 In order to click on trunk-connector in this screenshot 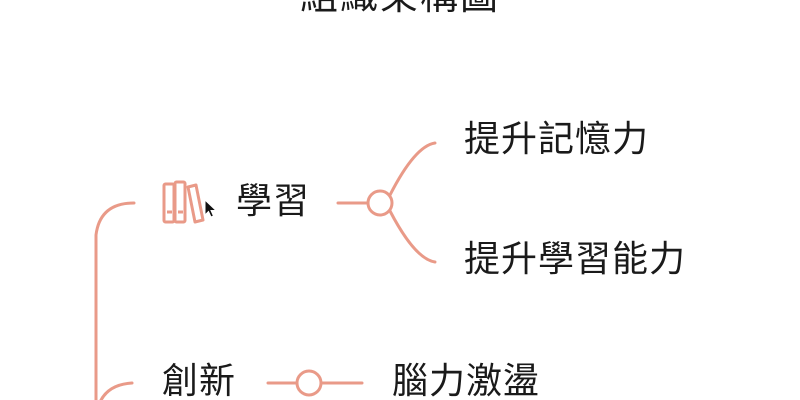, I will do `click(115, 300)`.